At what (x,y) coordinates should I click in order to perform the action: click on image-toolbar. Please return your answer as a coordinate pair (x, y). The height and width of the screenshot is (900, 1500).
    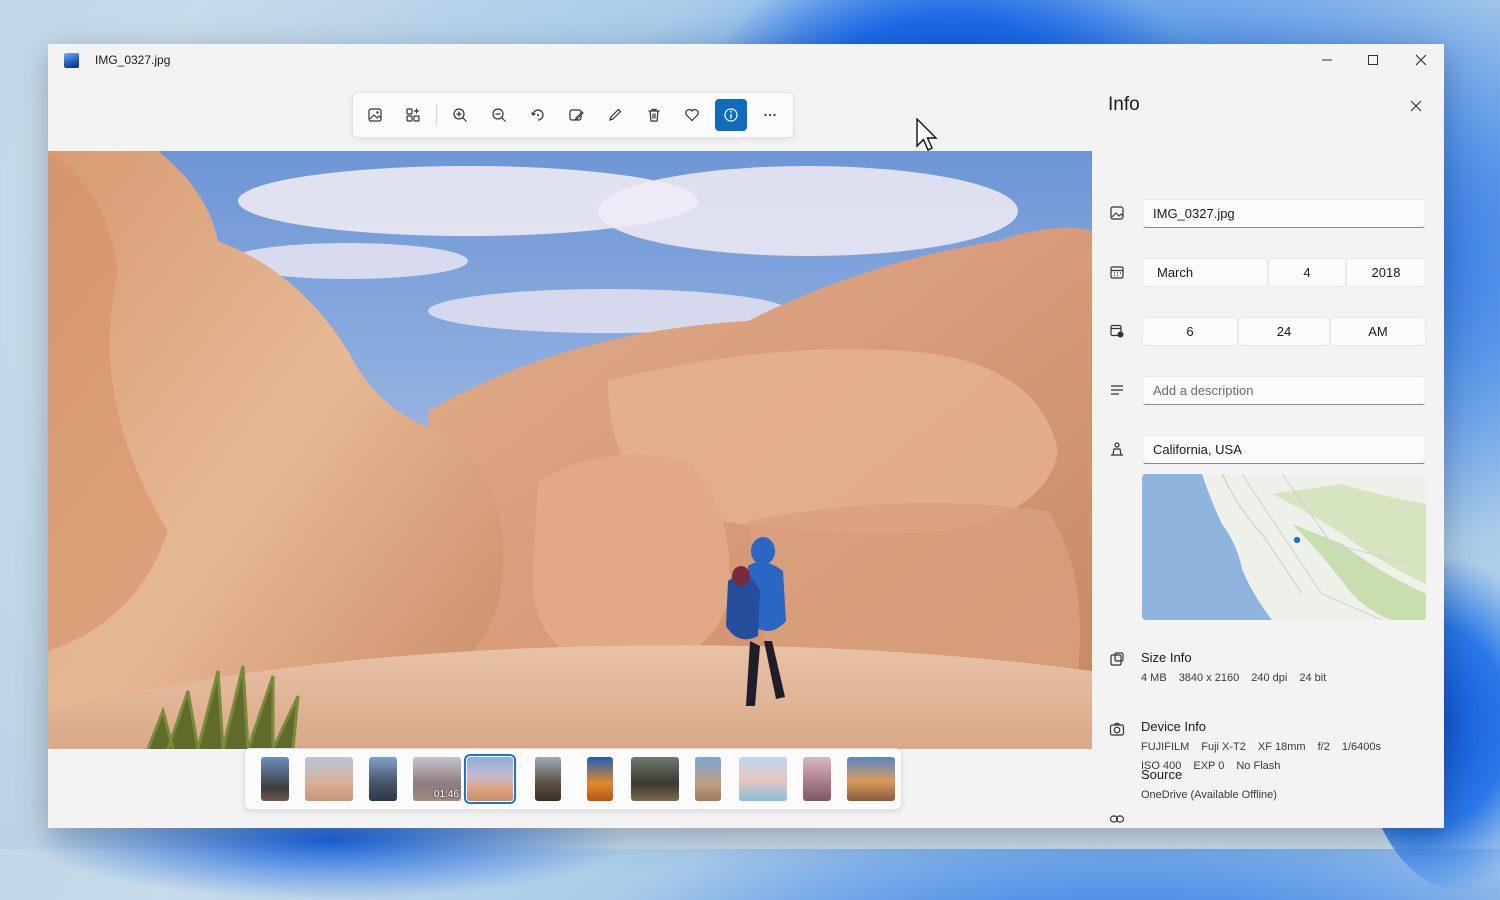
    Looking at the image, I should click on (573, 115).